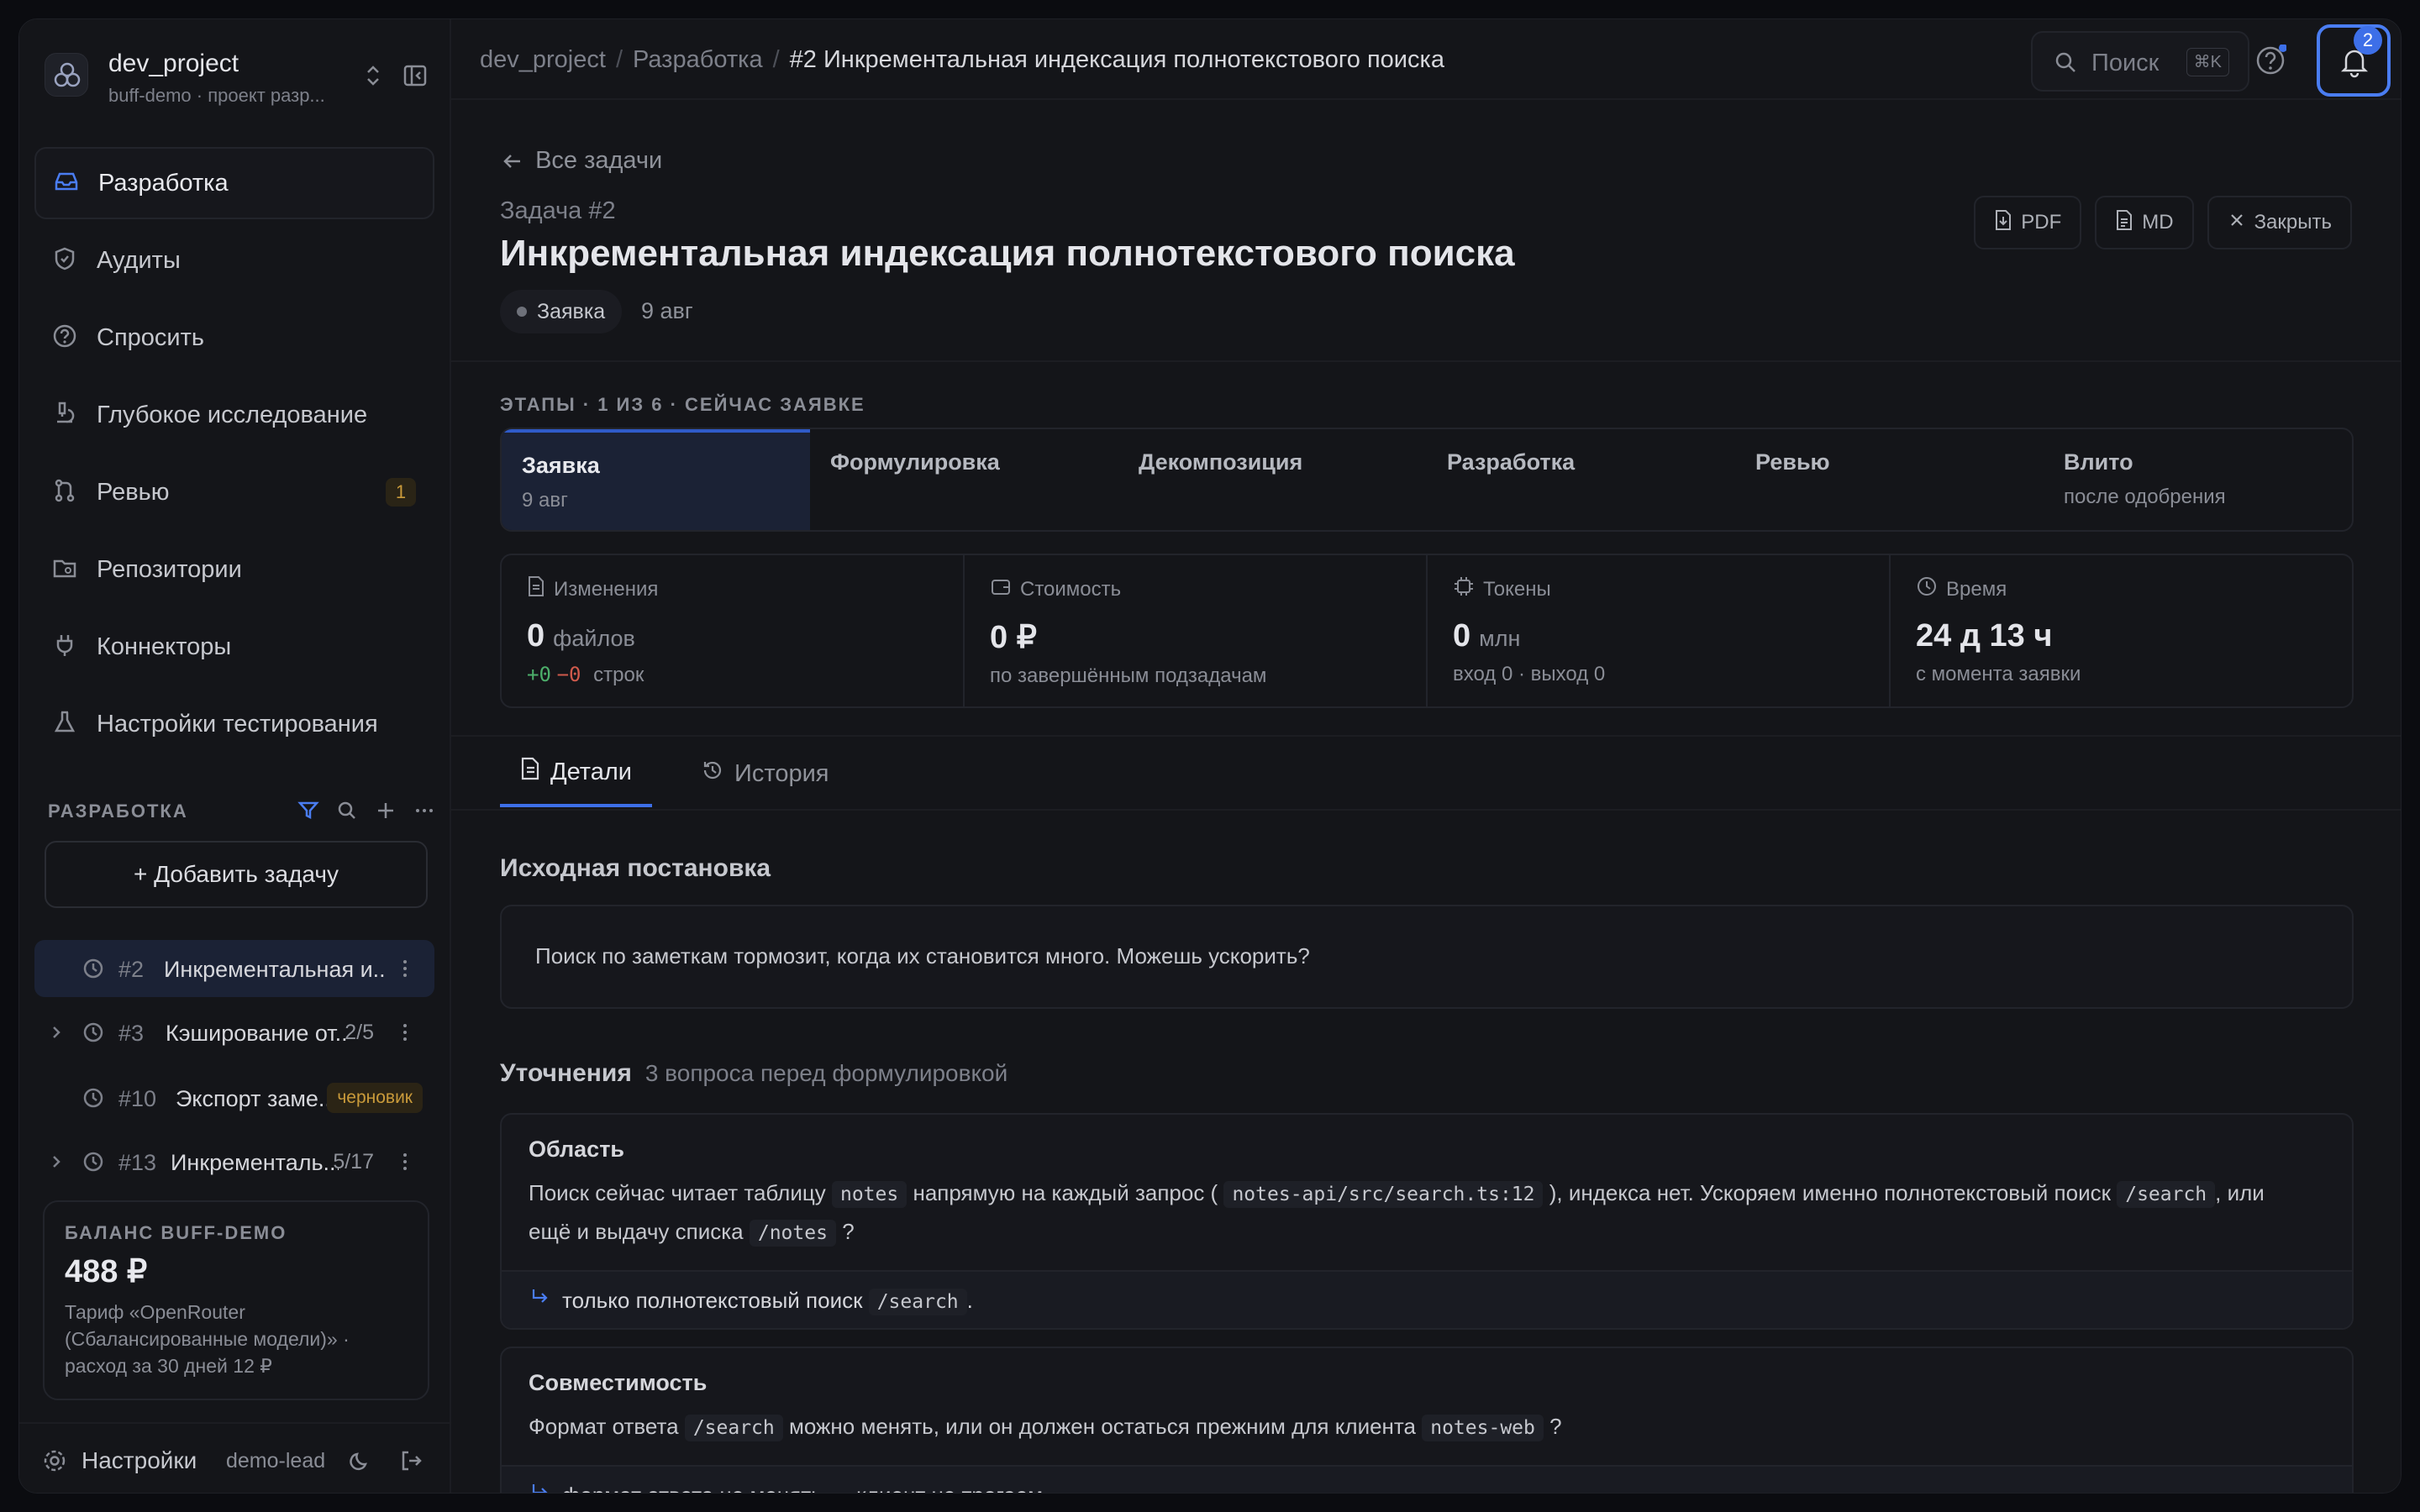 This screenshot has width=2420, height=1512. I want to click on stage-merged: Влито после одобрения, so click(2198, 479).